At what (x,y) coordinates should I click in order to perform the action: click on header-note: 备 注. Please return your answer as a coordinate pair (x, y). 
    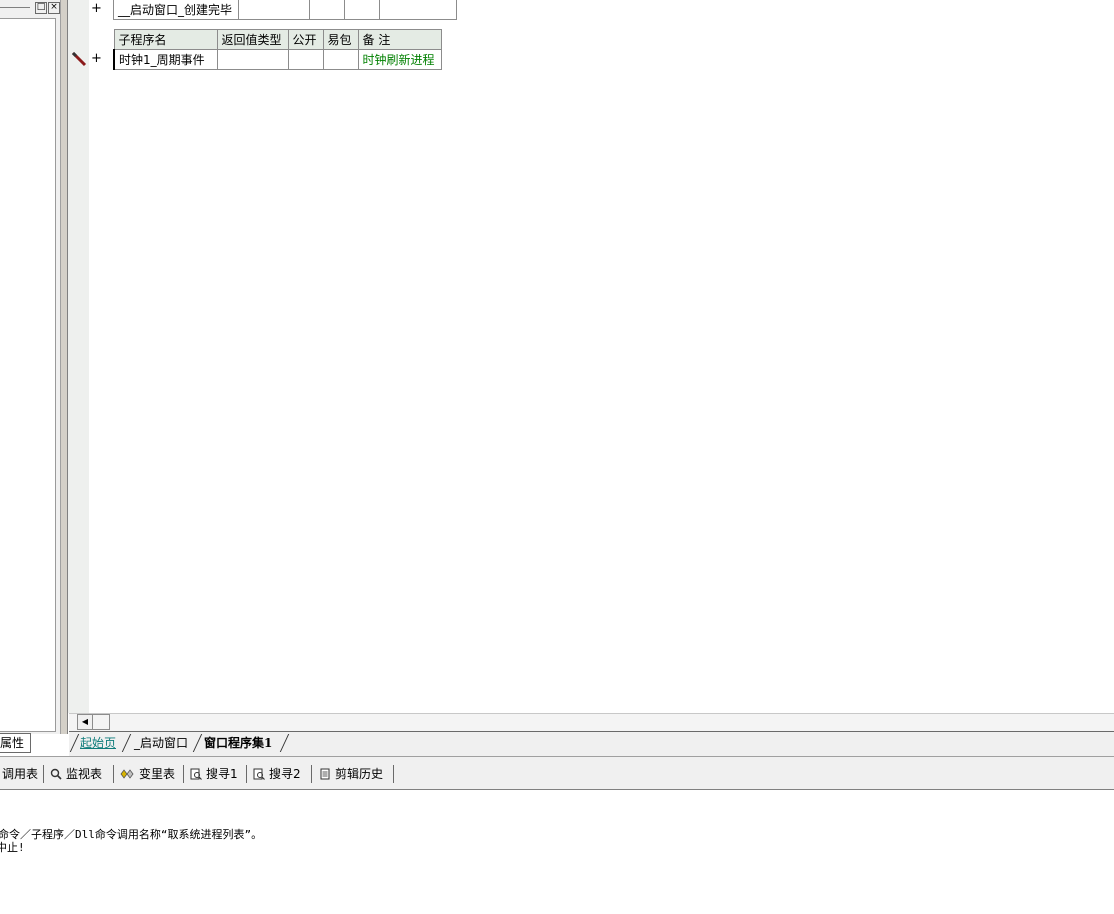
    Looking at the image, I should click on (399, 39).